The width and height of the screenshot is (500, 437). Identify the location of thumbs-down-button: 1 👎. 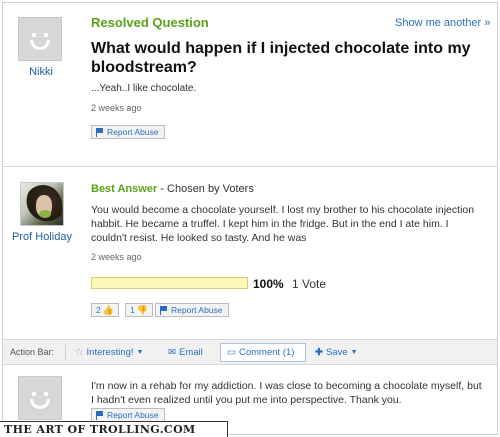
(139, 310).